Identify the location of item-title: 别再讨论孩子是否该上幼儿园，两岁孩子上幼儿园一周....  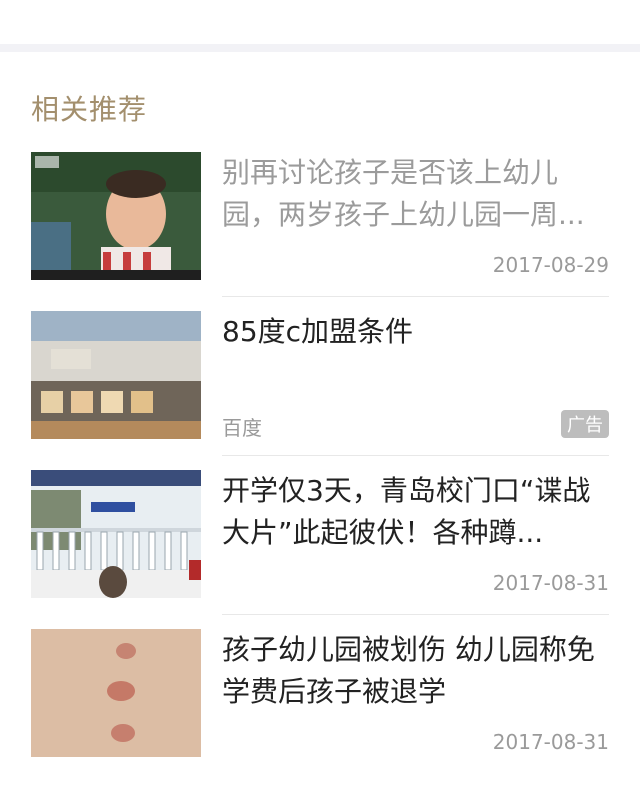
(415, 194).